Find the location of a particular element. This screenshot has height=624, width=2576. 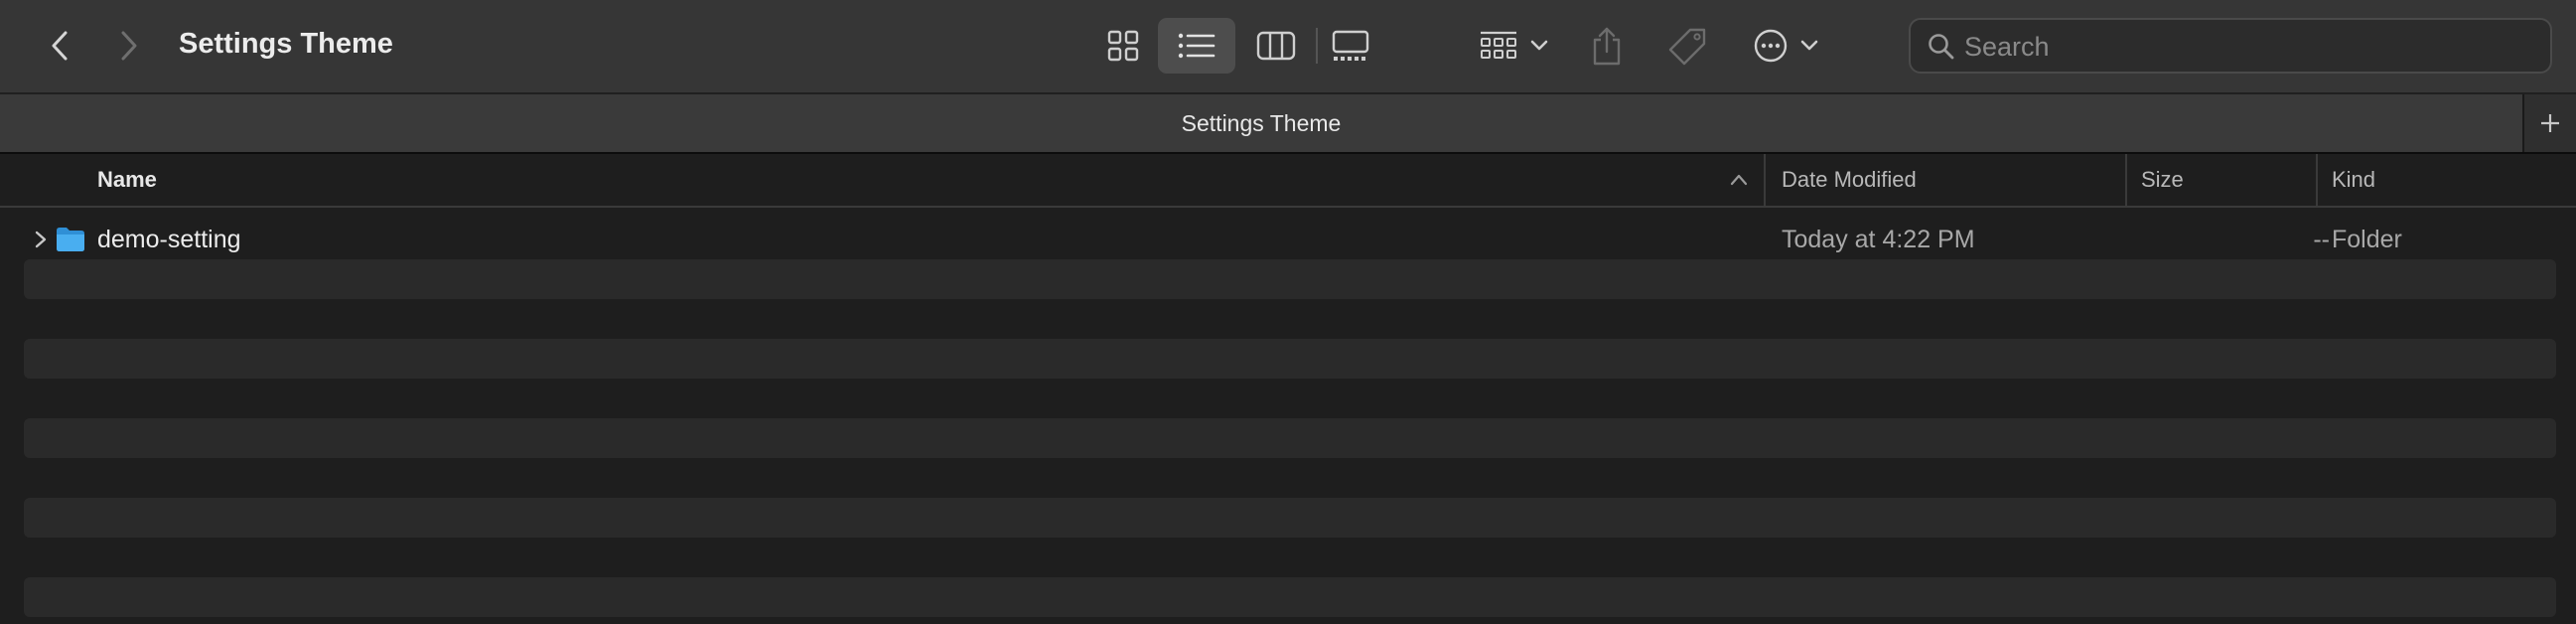

gallery-view-icon is located at coordinates (1350, 45).